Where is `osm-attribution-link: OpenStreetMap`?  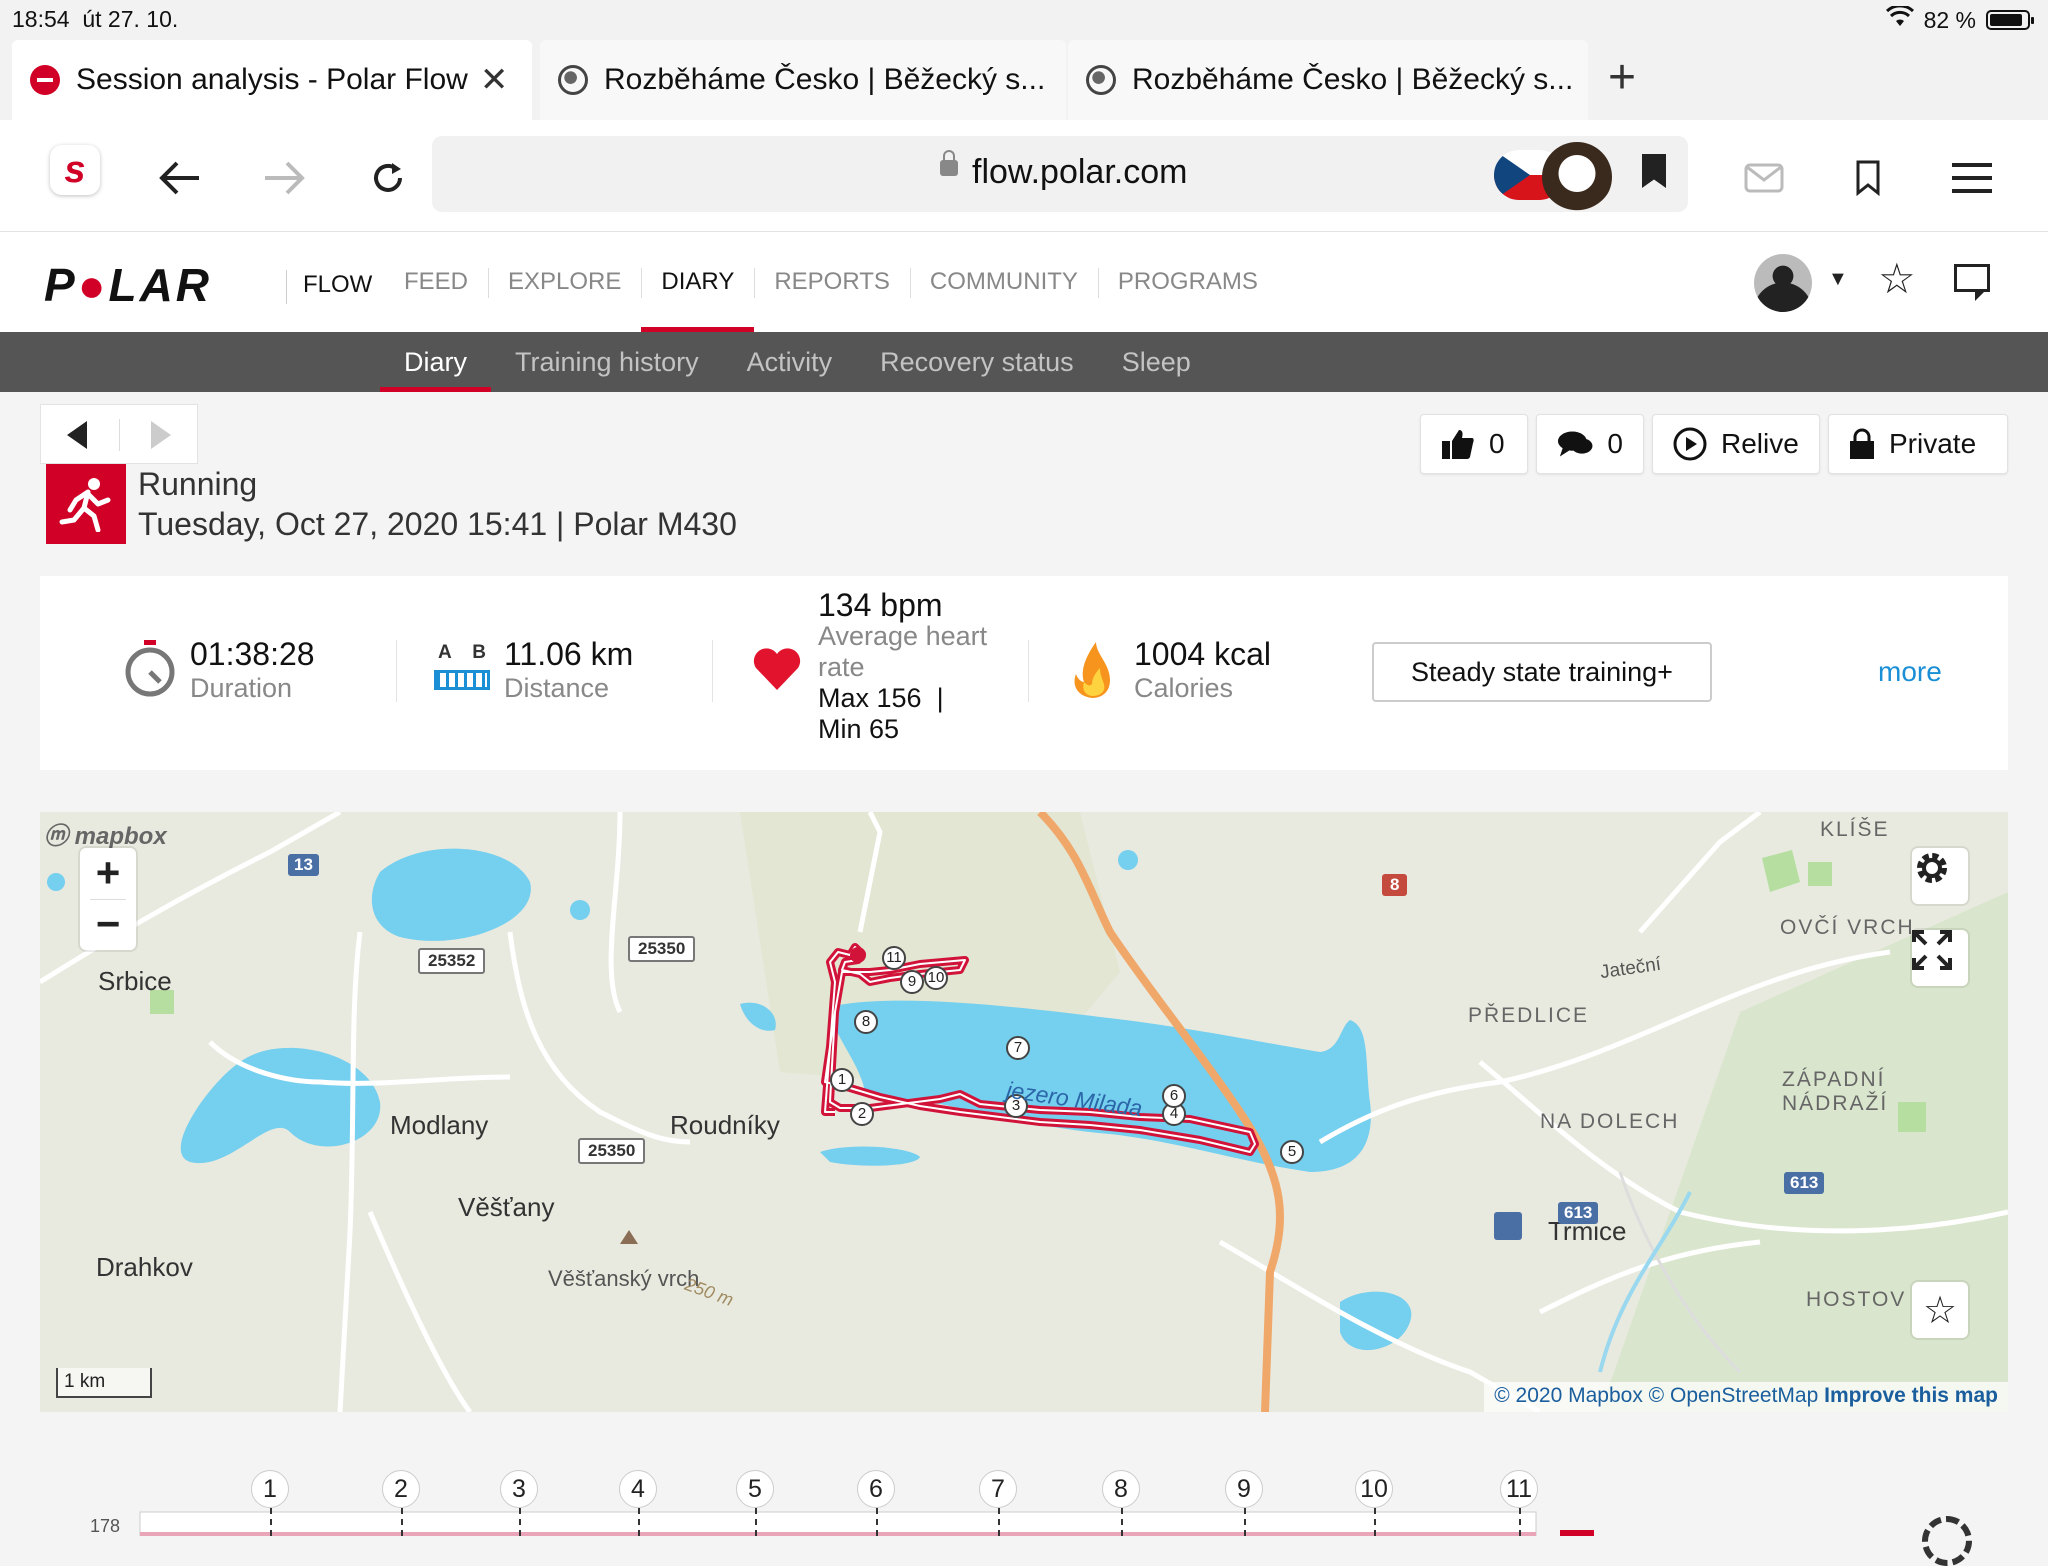 osm-attribution-link: OpenStreetMap is located at coordinates (1744, 1395).